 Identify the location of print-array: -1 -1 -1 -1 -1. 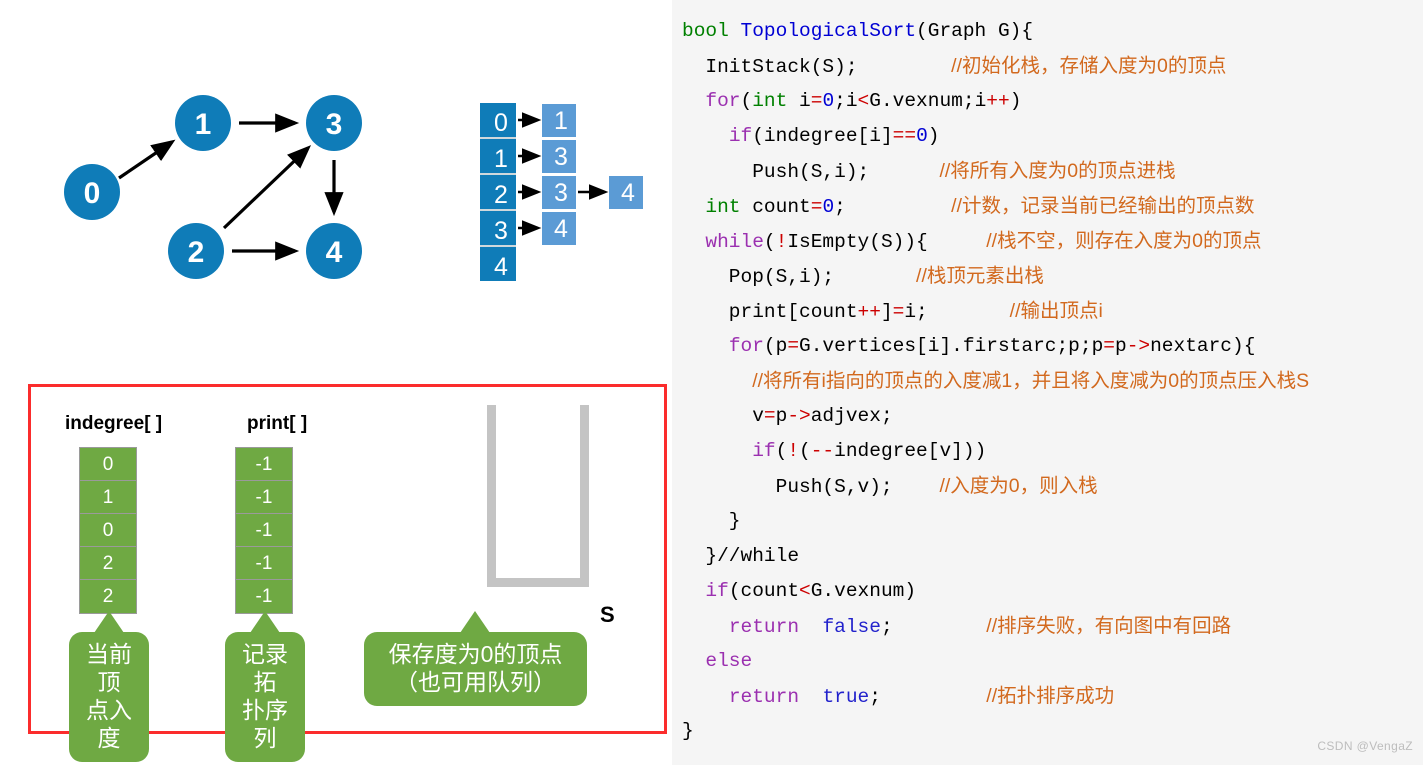
(264, 530).